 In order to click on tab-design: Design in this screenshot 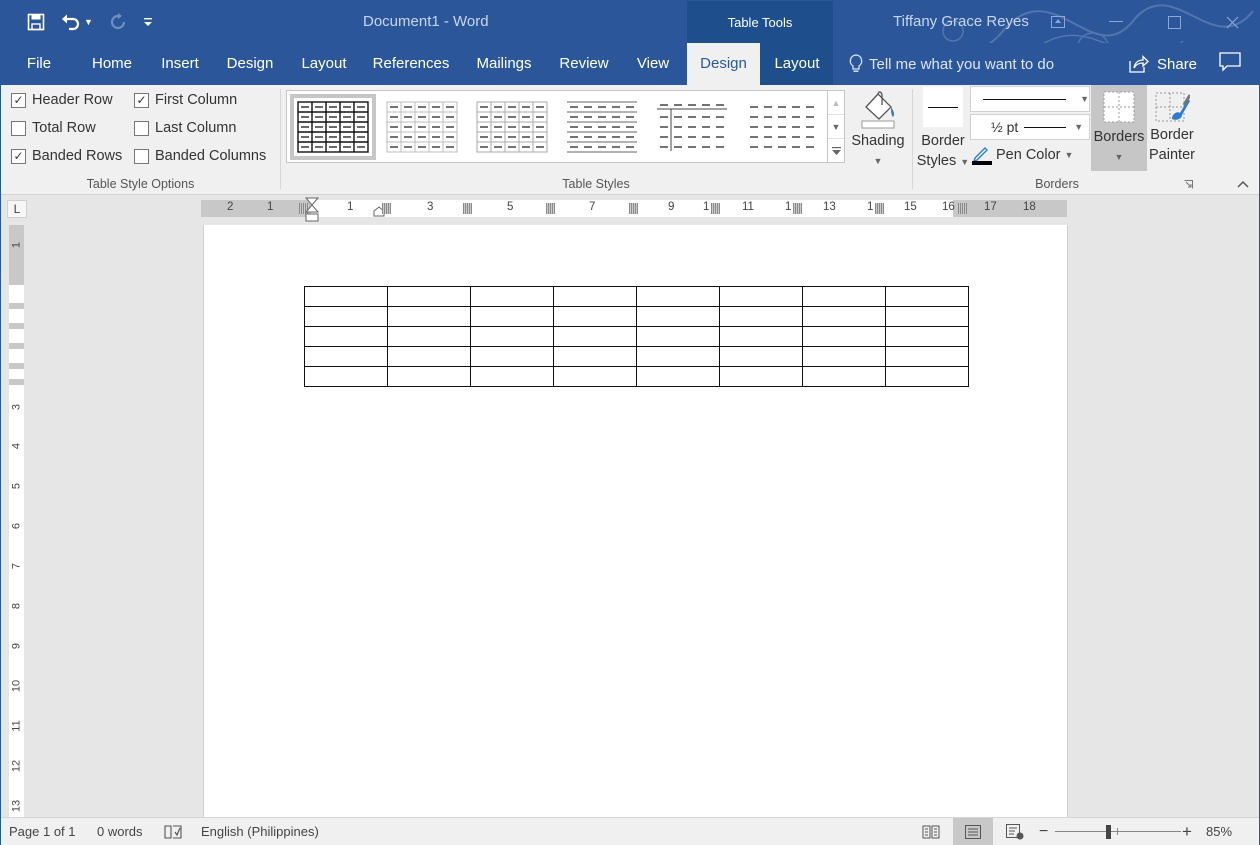, I will do `click(250, 64)`.